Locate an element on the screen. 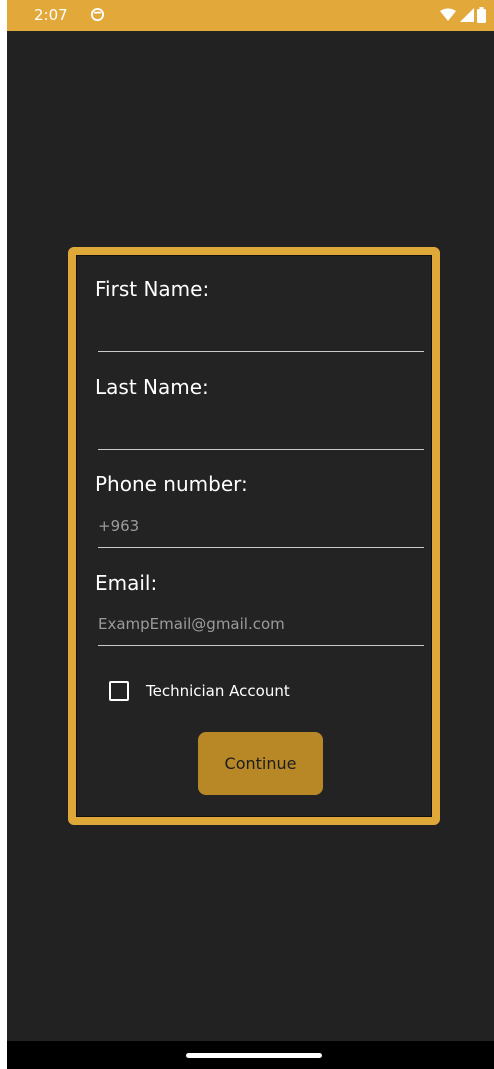 Image resolution: width=494 pixels, height=1069 pixels. technician-account-checkbox is located at coordinates (119, 691).